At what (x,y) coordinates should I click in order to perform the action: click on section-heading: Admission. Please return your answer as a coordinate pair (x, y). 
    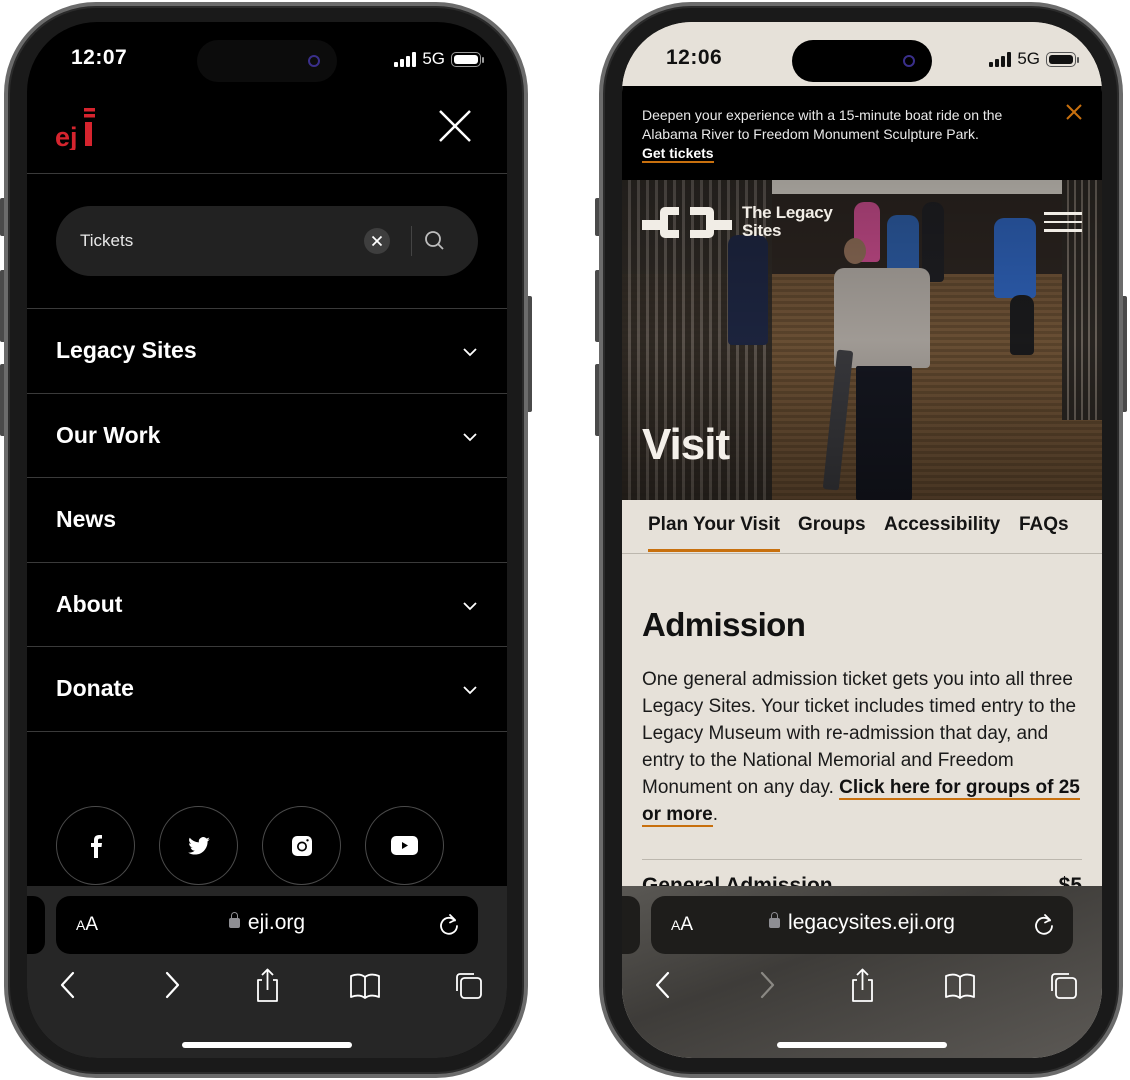
    Looking at the image, I should click on (724, 624).